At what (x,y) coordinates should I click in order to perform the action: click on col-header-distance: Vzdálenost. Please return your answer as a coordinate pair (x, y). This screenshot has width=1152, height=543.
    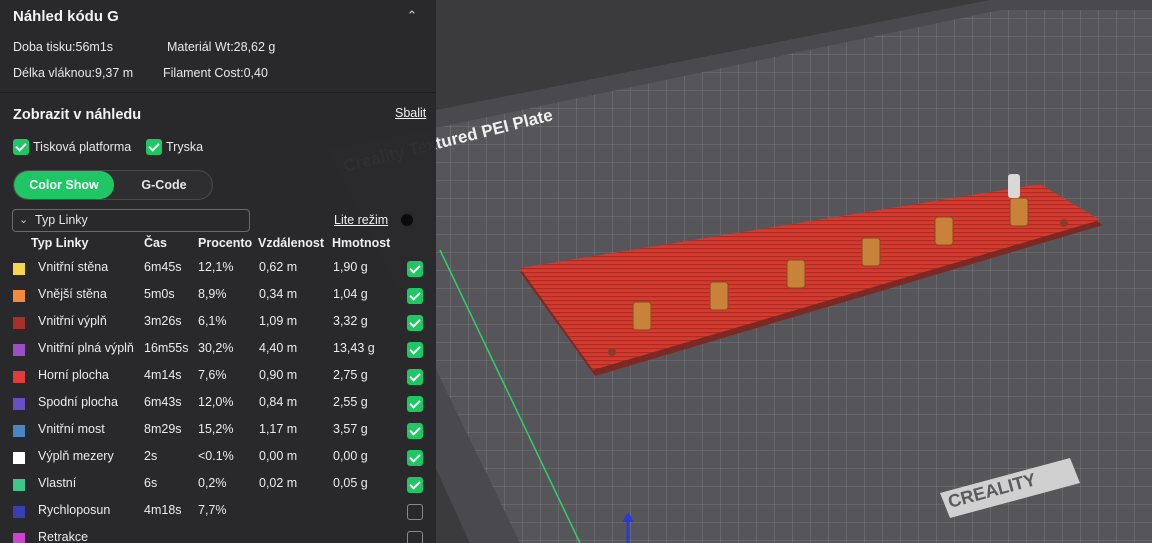
    Looking at the image, I should click on (291, 243).